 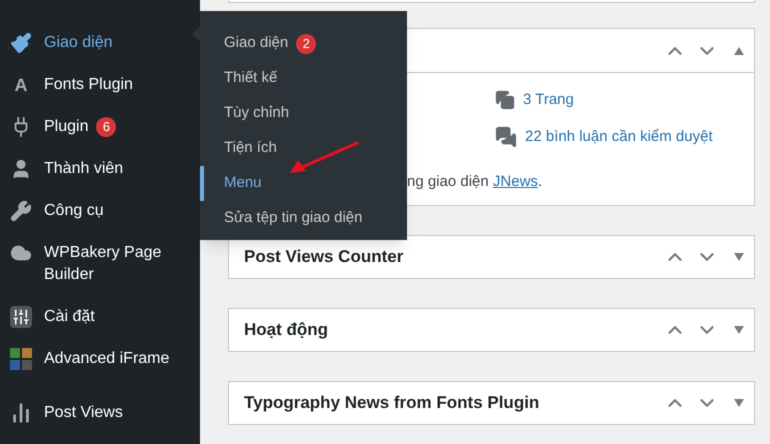 What do you see at coordinates (739, 50) in the screenshot?
I see `collapse-icon` at bounding box center [739, 50].